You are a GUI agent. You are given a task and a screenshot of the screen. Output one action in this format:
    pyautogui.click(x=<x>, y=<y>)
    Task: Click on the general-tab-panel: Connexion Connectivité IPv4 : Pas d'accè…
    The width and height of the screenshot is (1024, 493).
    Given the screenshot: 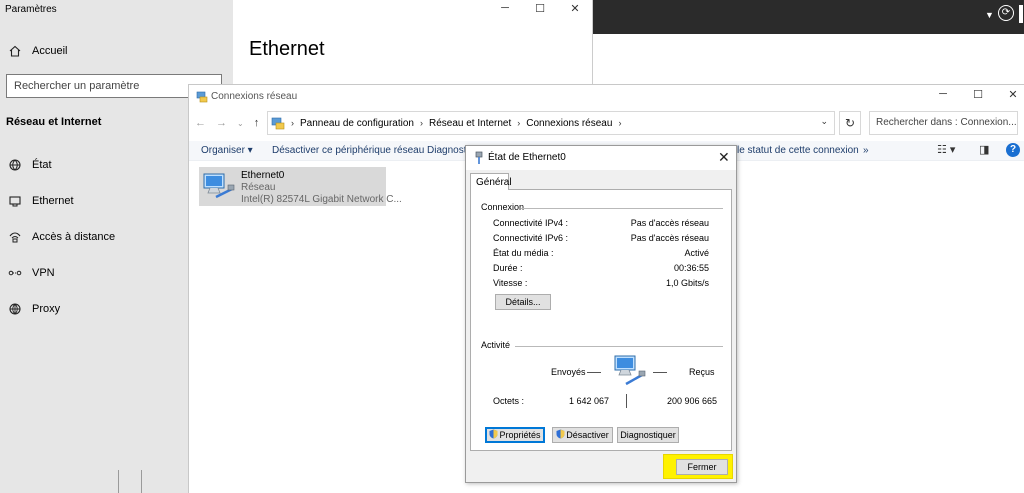 What is the action you would take?
    pyautogui.click(x=601, y=320)
    